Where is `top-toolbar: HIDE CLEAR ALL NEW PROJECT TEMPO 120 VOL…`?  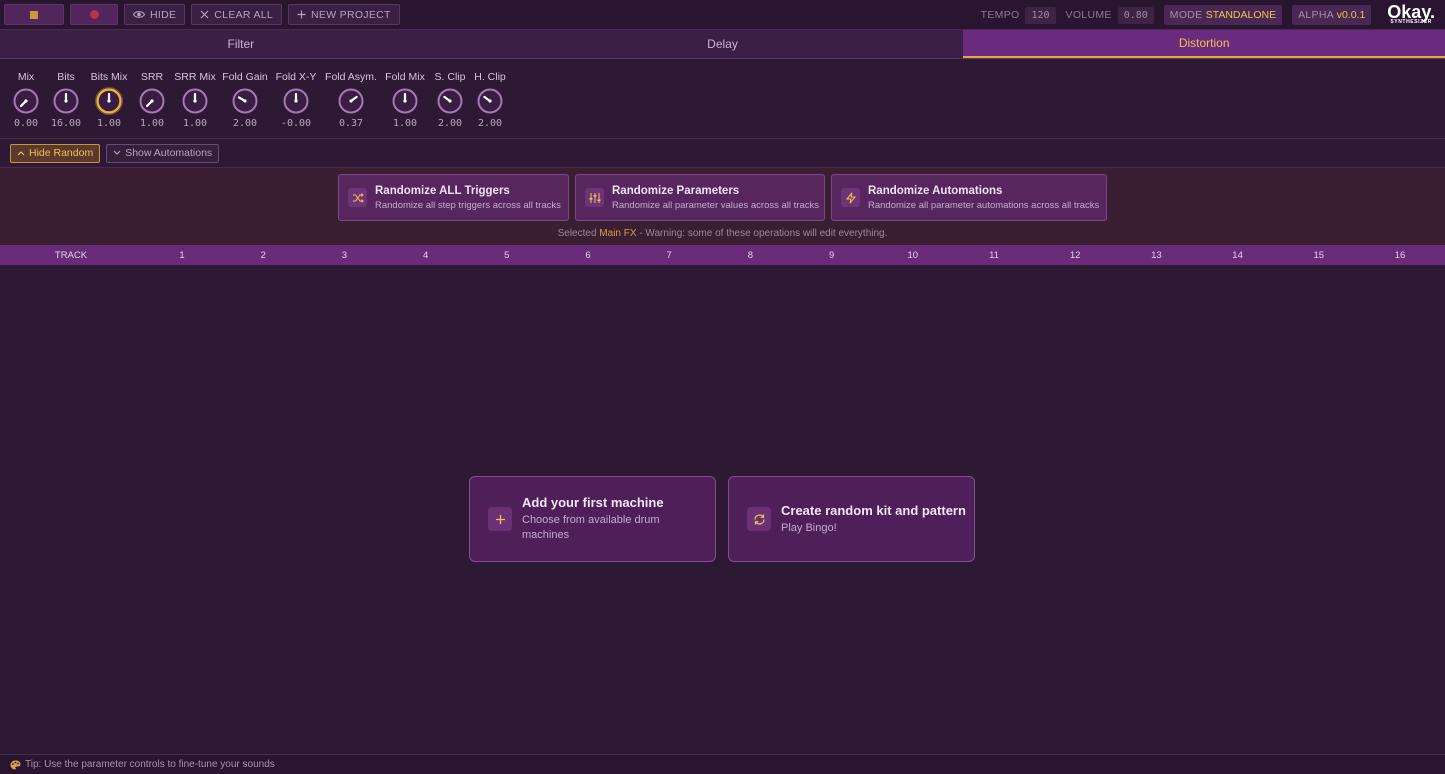 top-toolbar: HIDE CLEAR ALL NEW PROJECT TEMPO 120 VOL… is located at coordinates (722, 15).